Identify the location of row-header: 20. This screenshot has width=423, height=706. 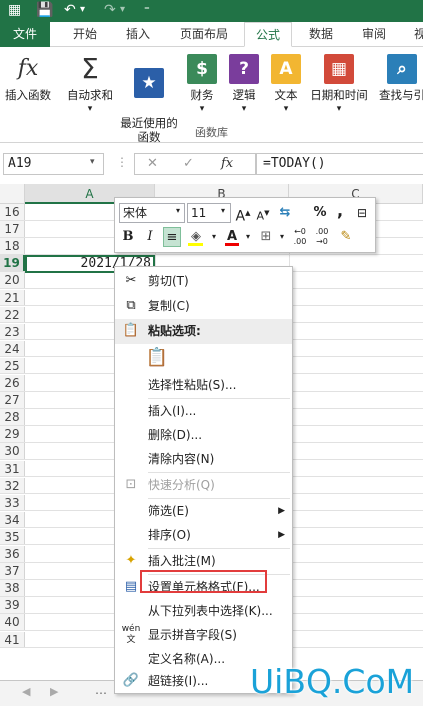
(12, 280).